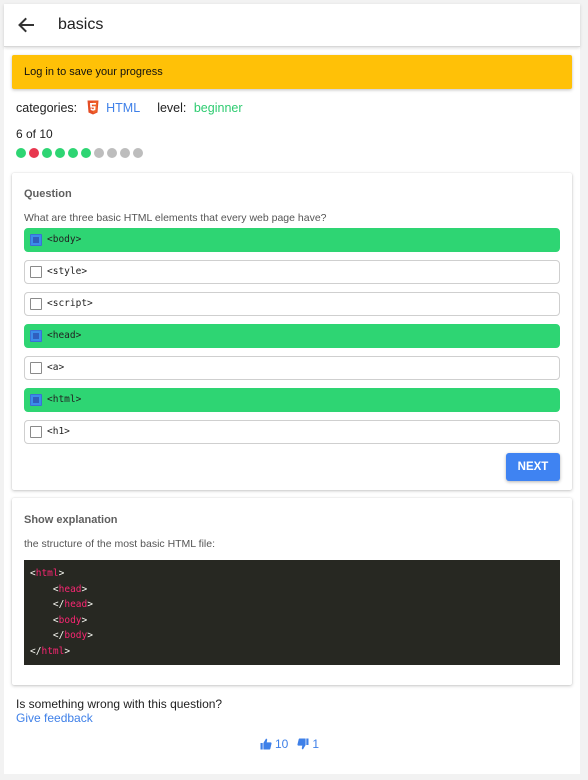 This screenshot has height=780, width=588. What do you see at coordinates (64, 399) in the screenshot?
I see `answer-option-label: <html>` at bounding box center [64, 399].